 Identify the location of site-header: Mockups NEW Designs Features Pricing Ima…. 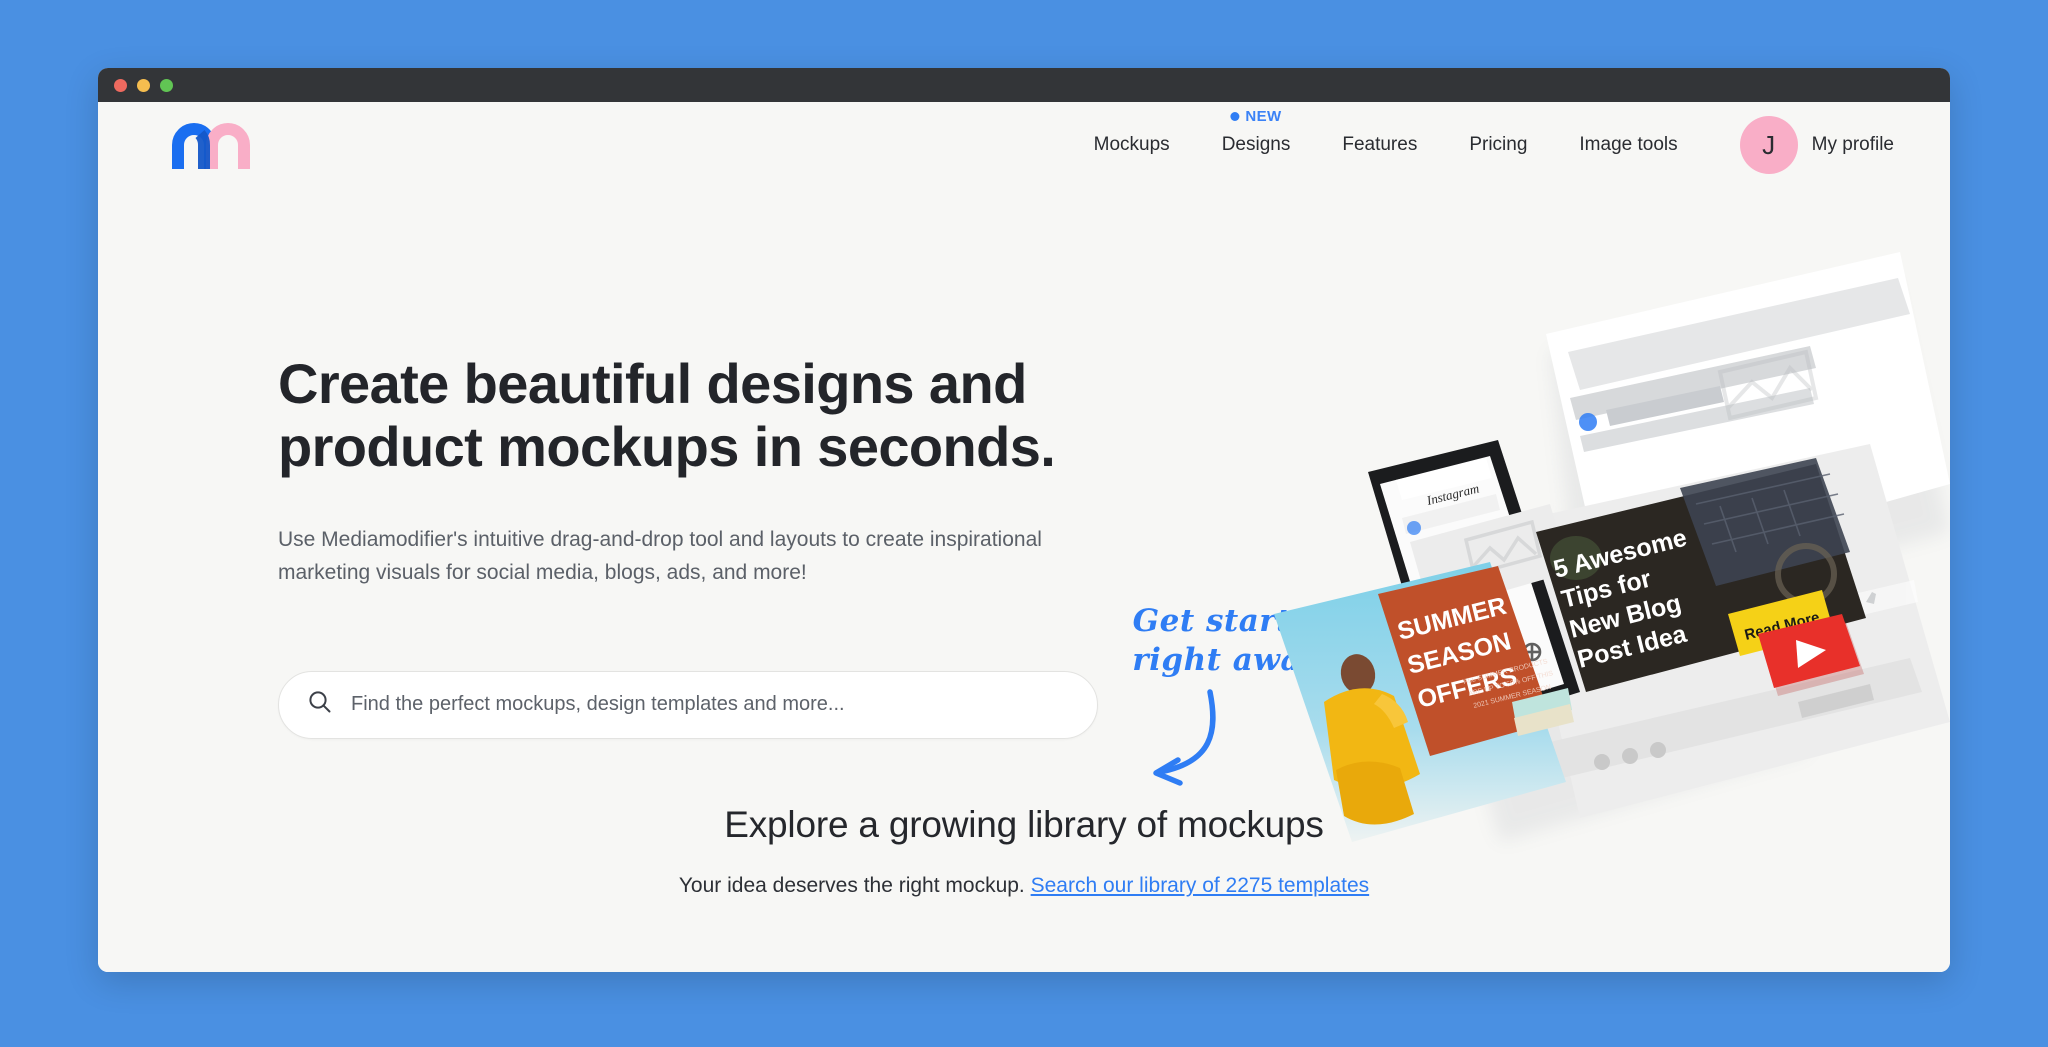
(1024, 145).